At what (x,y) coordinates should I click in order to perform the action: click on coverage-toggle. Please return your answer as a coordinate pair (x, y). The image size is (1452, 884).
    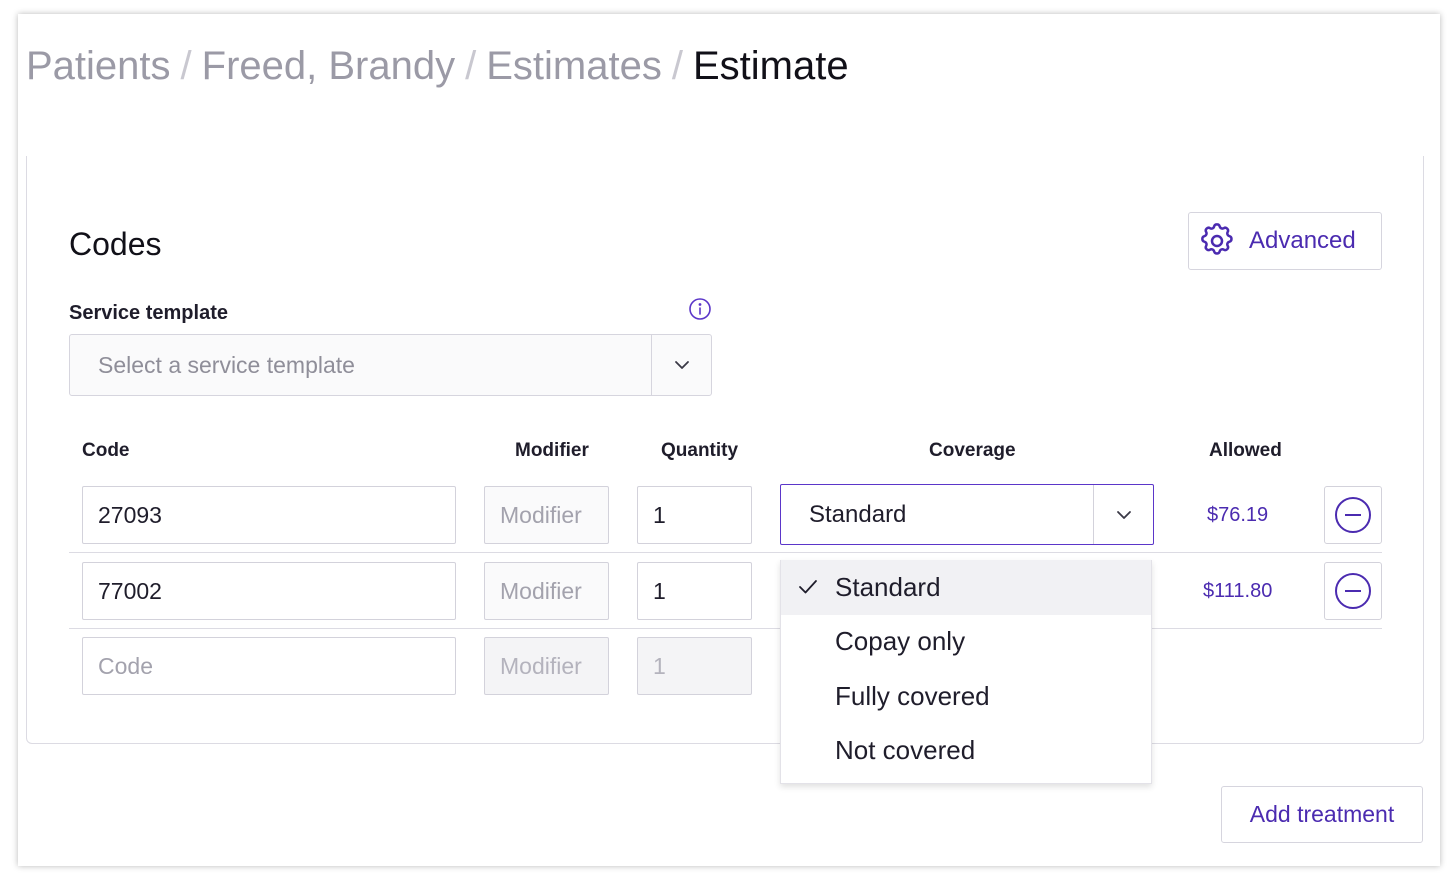
    Looking at the image, I should click on (1123, 514).